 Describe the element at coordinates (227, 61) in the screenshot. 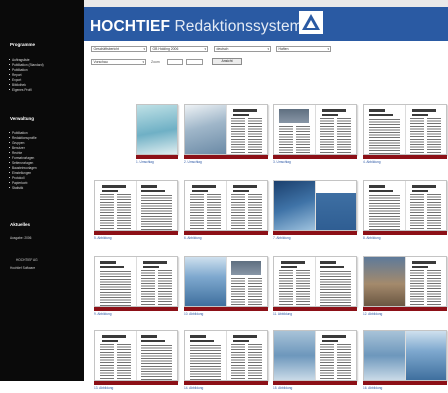

I see `view-button: Ansicht` at that location.